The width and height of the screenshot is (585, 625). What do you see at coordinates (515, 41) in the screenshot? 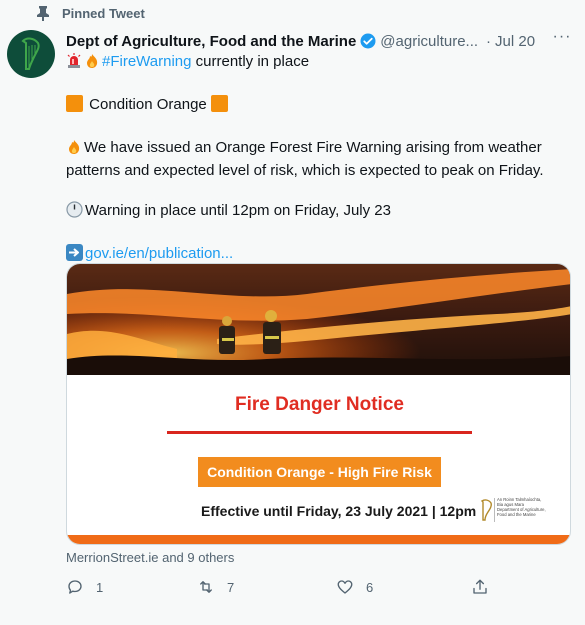
I see `tweet-date: Jul 20` at bounding box center [515, 41].